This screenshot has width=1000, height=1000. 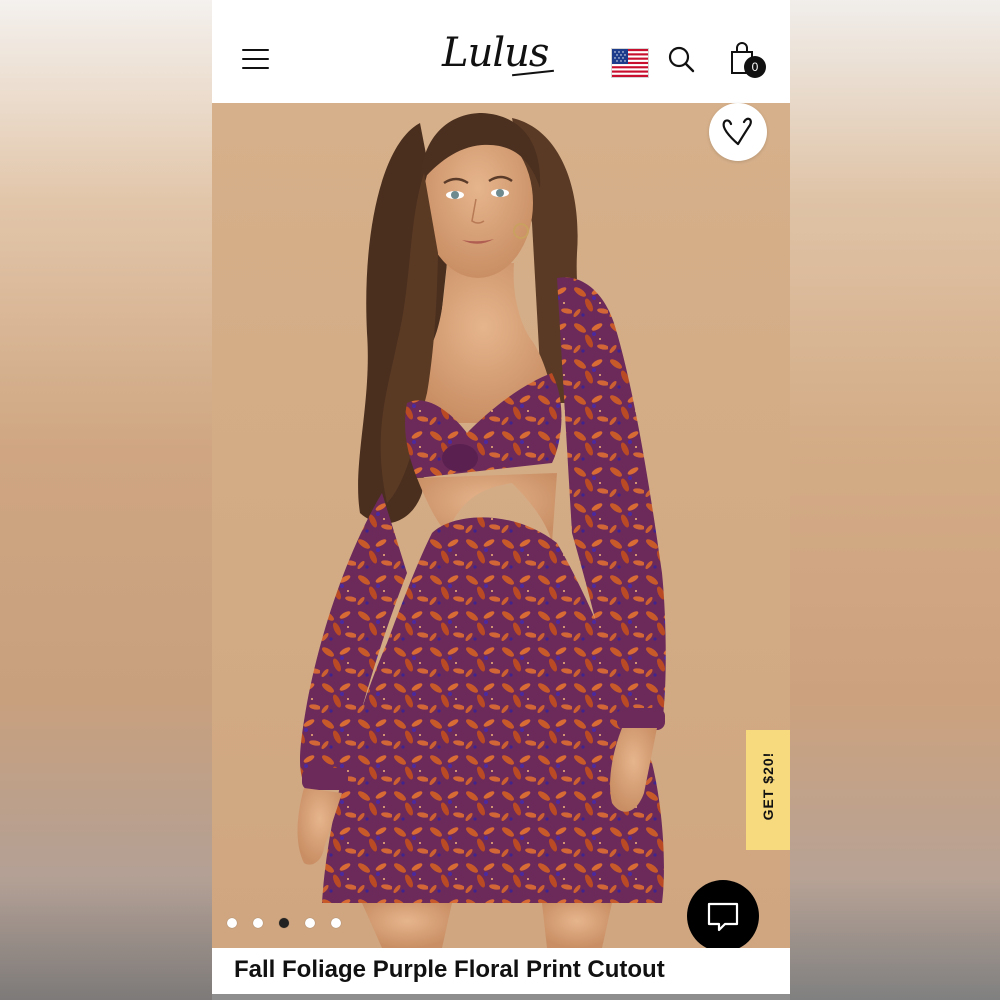 I want to click on carousel-dots, so click(x=284, y=924).